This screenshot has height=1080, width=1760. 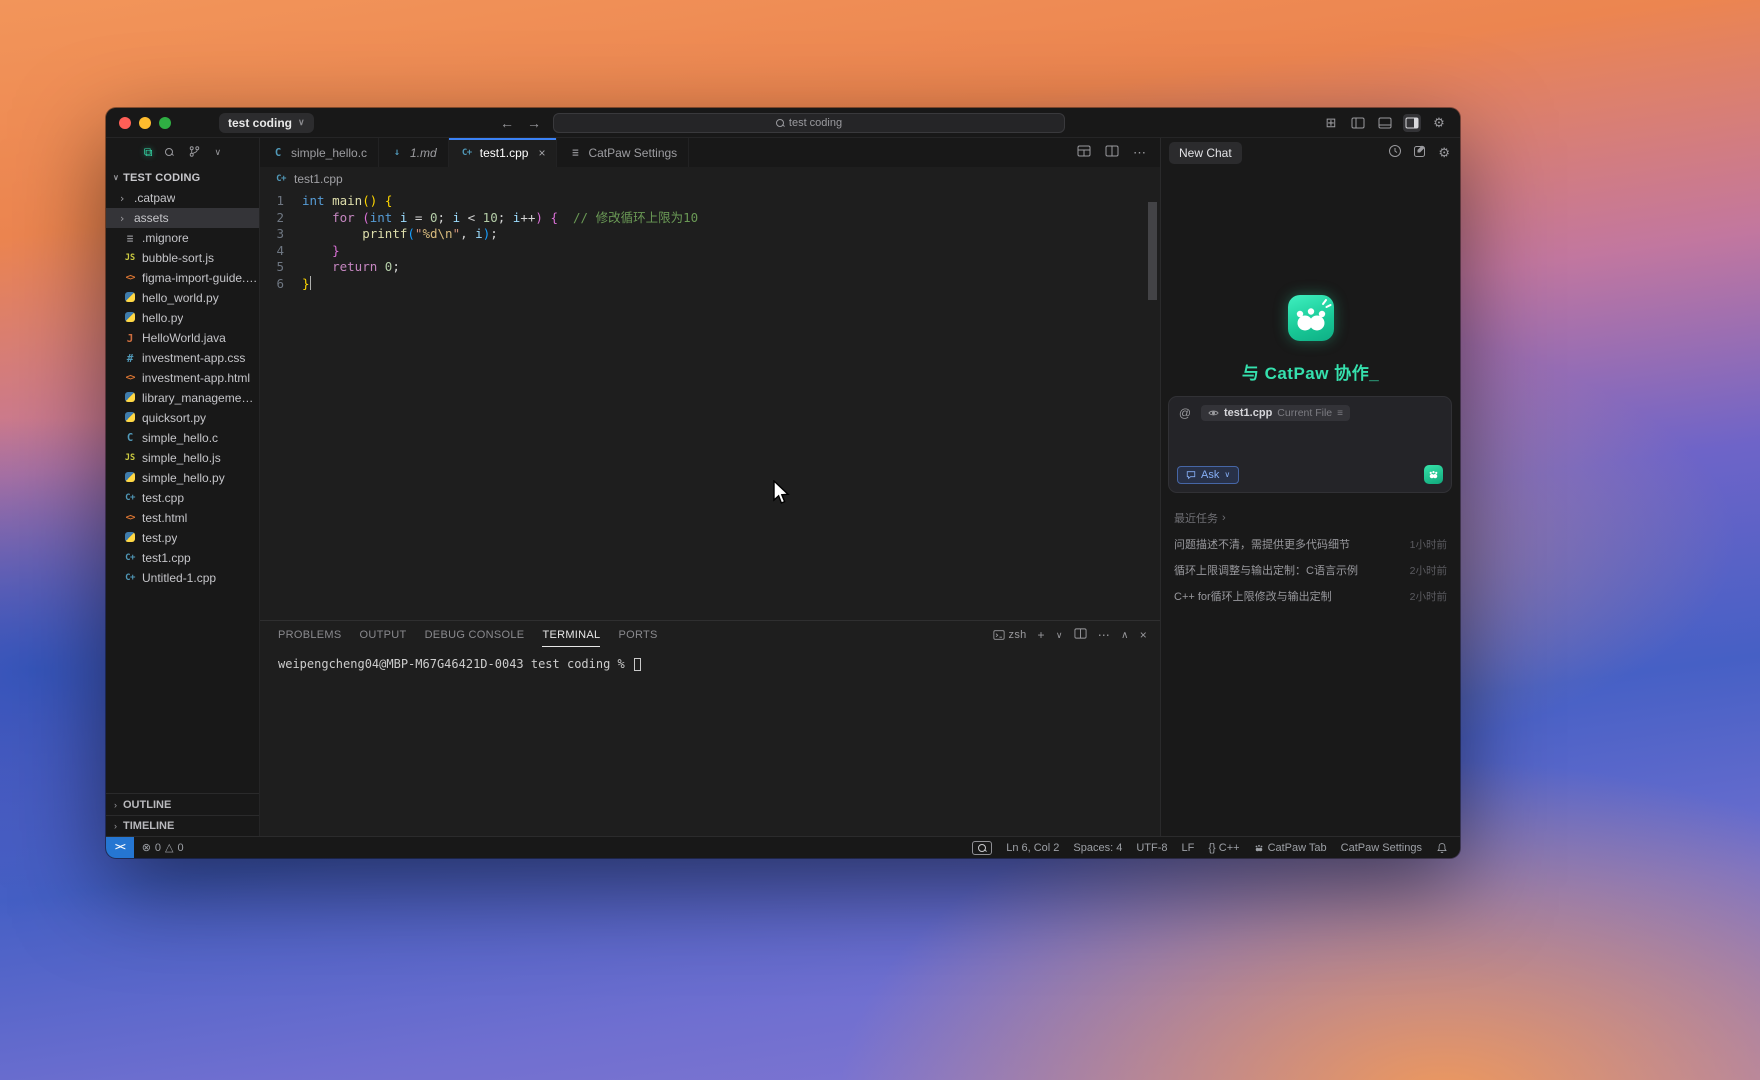 I want to click on context-file-label: Current File, so click(x=1305, y=413).